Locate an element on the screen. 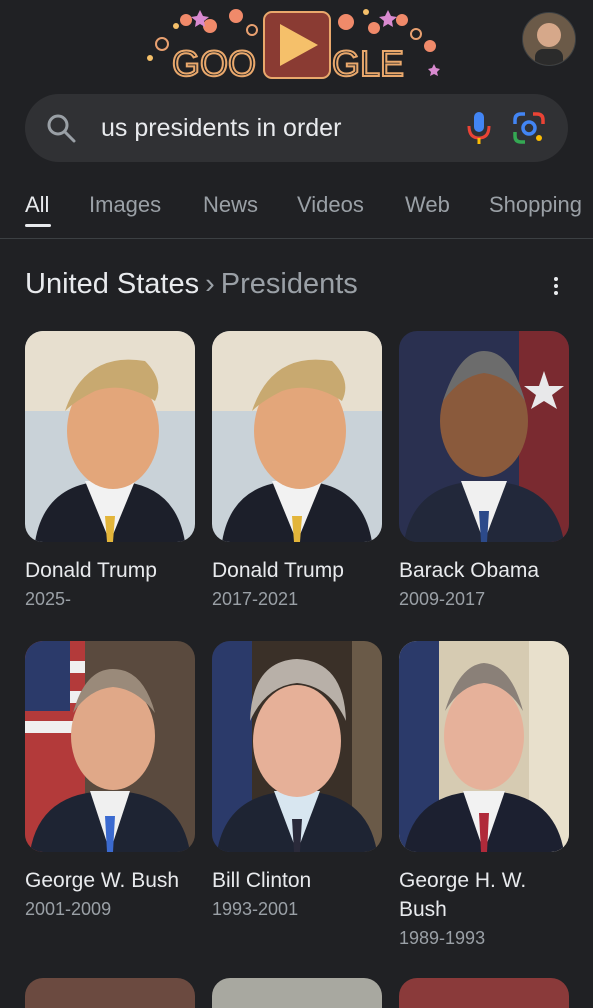 The width and height of the screenshot is (593, 1008). president-card: Bill Clinton 1993-2001 is located at coordinates (297, 780).